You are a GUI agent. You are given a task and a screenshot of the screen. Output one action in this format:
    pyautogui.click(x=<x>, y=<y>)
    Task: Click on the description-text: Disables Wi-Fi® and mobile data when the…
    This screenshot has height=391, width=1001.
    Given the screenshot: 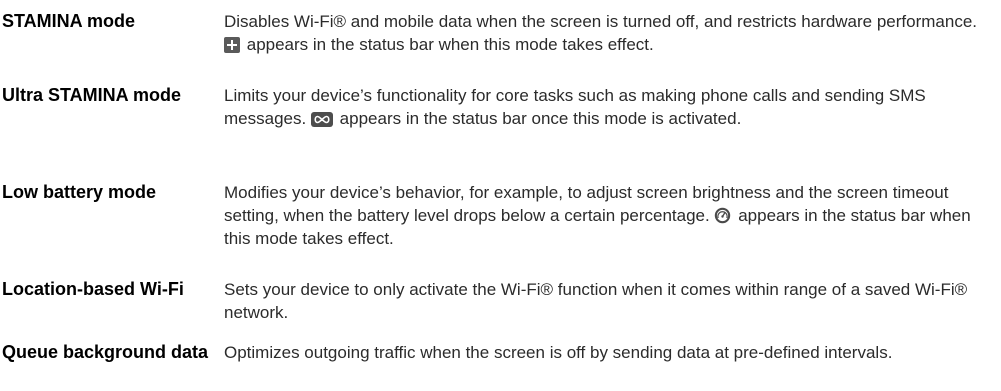 What is the action you would take?
    pyautogui.click(x=601, y=21)
    